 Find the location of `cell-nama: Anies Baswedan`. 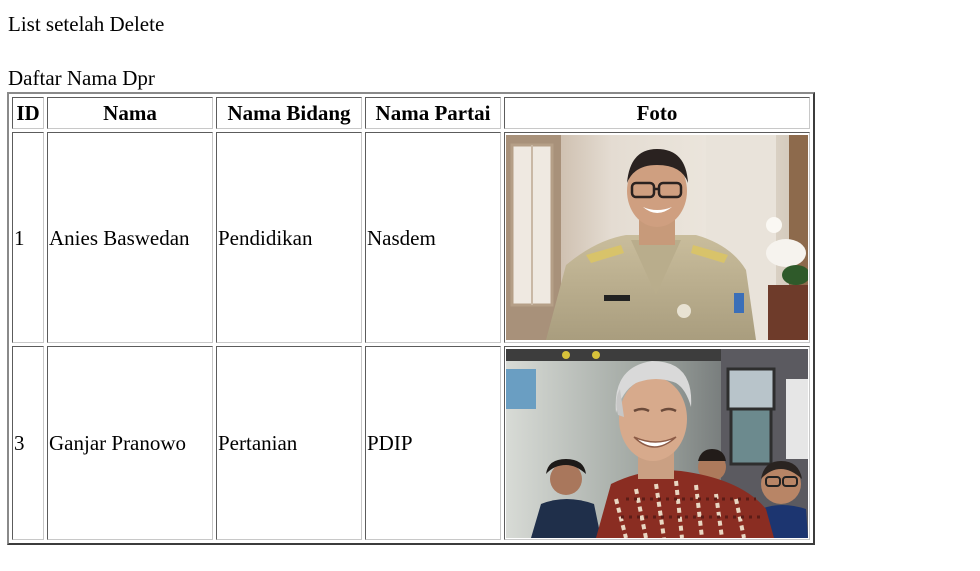

cell-nama: Anies Baswedan is located at coordinates (130, 237).